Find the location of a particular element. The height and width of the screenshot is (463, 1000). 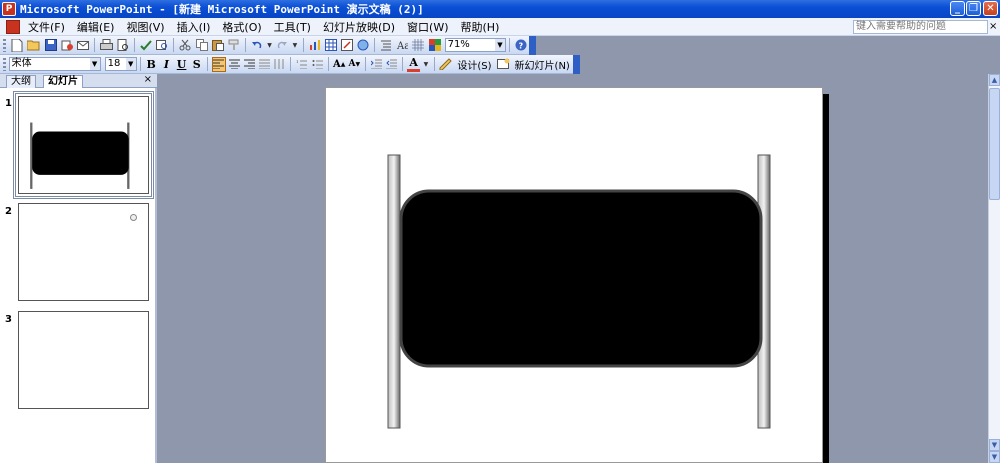

insert-table-icon is located at coordinates (330, 45).